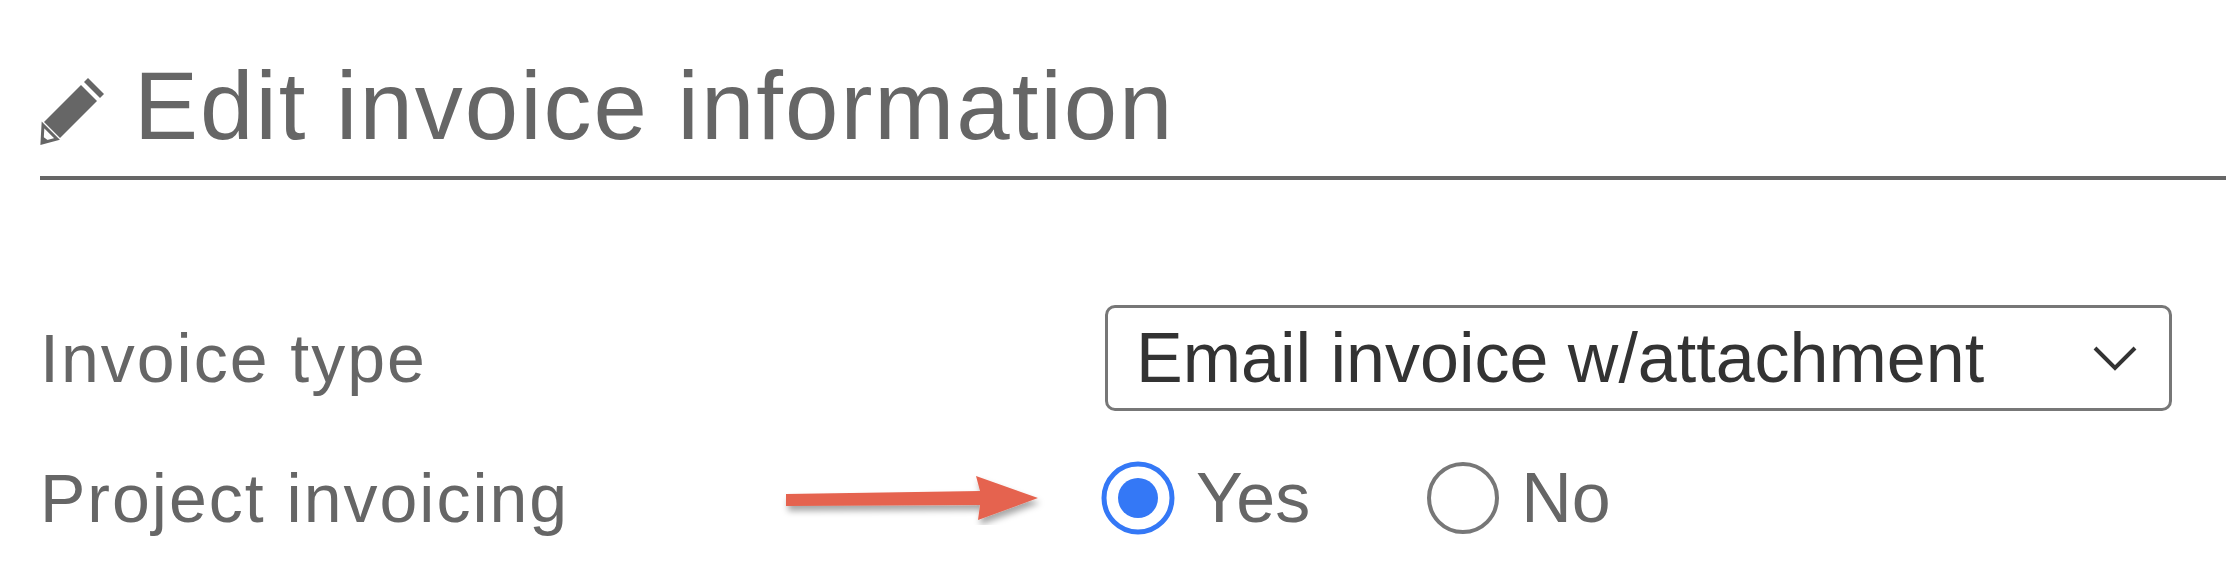  What do you see at coordinates (1638, 358) in the screenshot?
I see `invoice-type-dropdown: Email invoice w/attachment` at bounding box center [1638, 358].